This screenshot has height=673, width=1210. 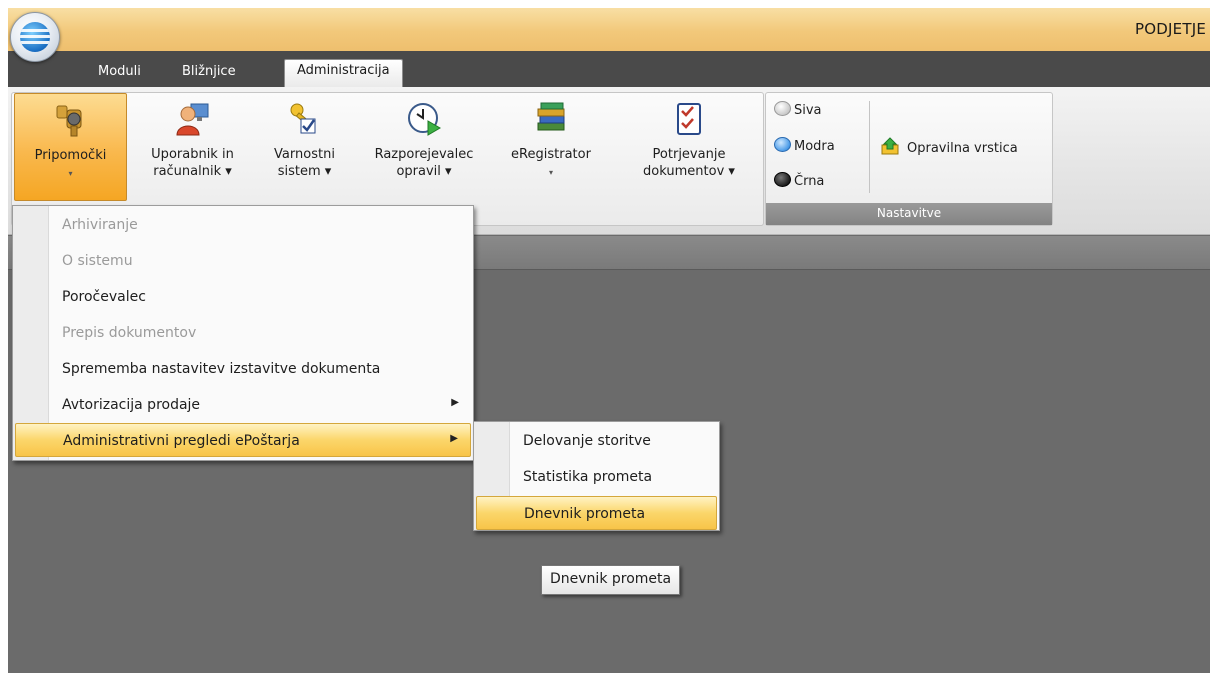 What do you see at coordinates (596, 513) in the screenshot?
I see `submenu-item-dnevnik-prometa: Dnevnik prometa` at bounding box center [596, 513].